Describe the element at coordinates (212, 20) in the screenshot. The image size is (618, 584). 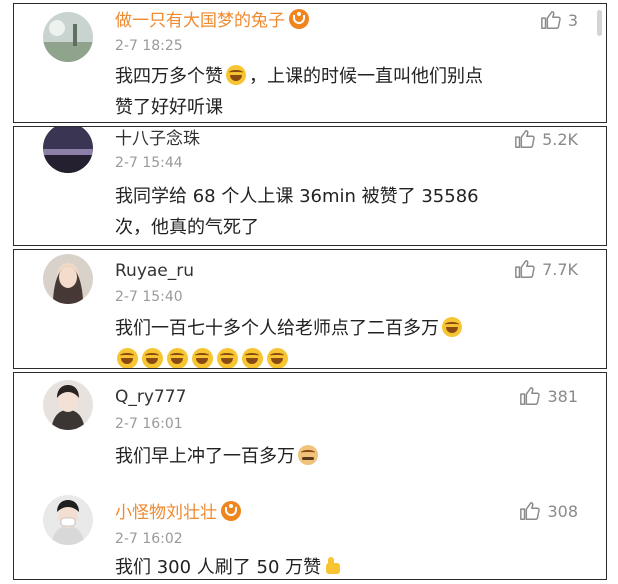
I see `username: 做一只有大国梦的兔子` at that location.